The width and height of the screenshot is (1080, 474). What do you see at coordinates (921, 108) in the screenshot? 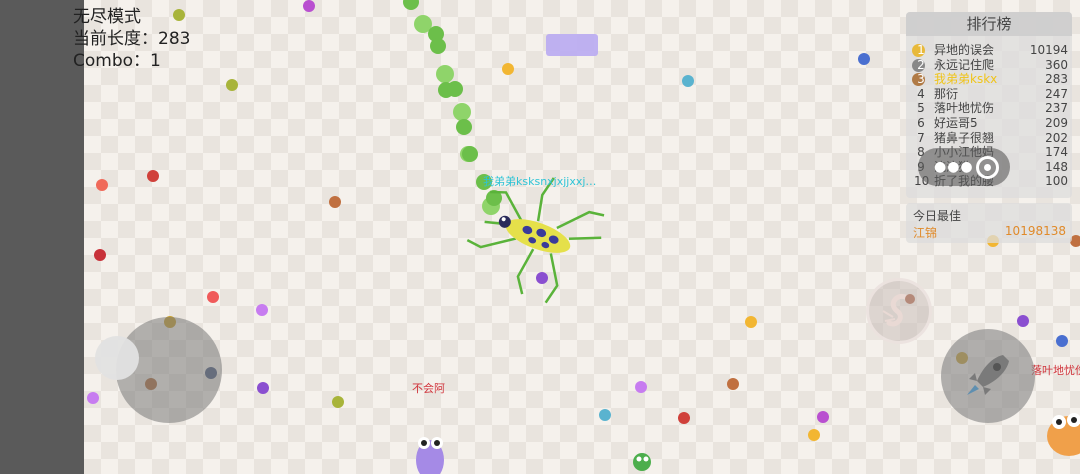
I see `leaderboard-rank: 5` at bounding box center [921, 108].